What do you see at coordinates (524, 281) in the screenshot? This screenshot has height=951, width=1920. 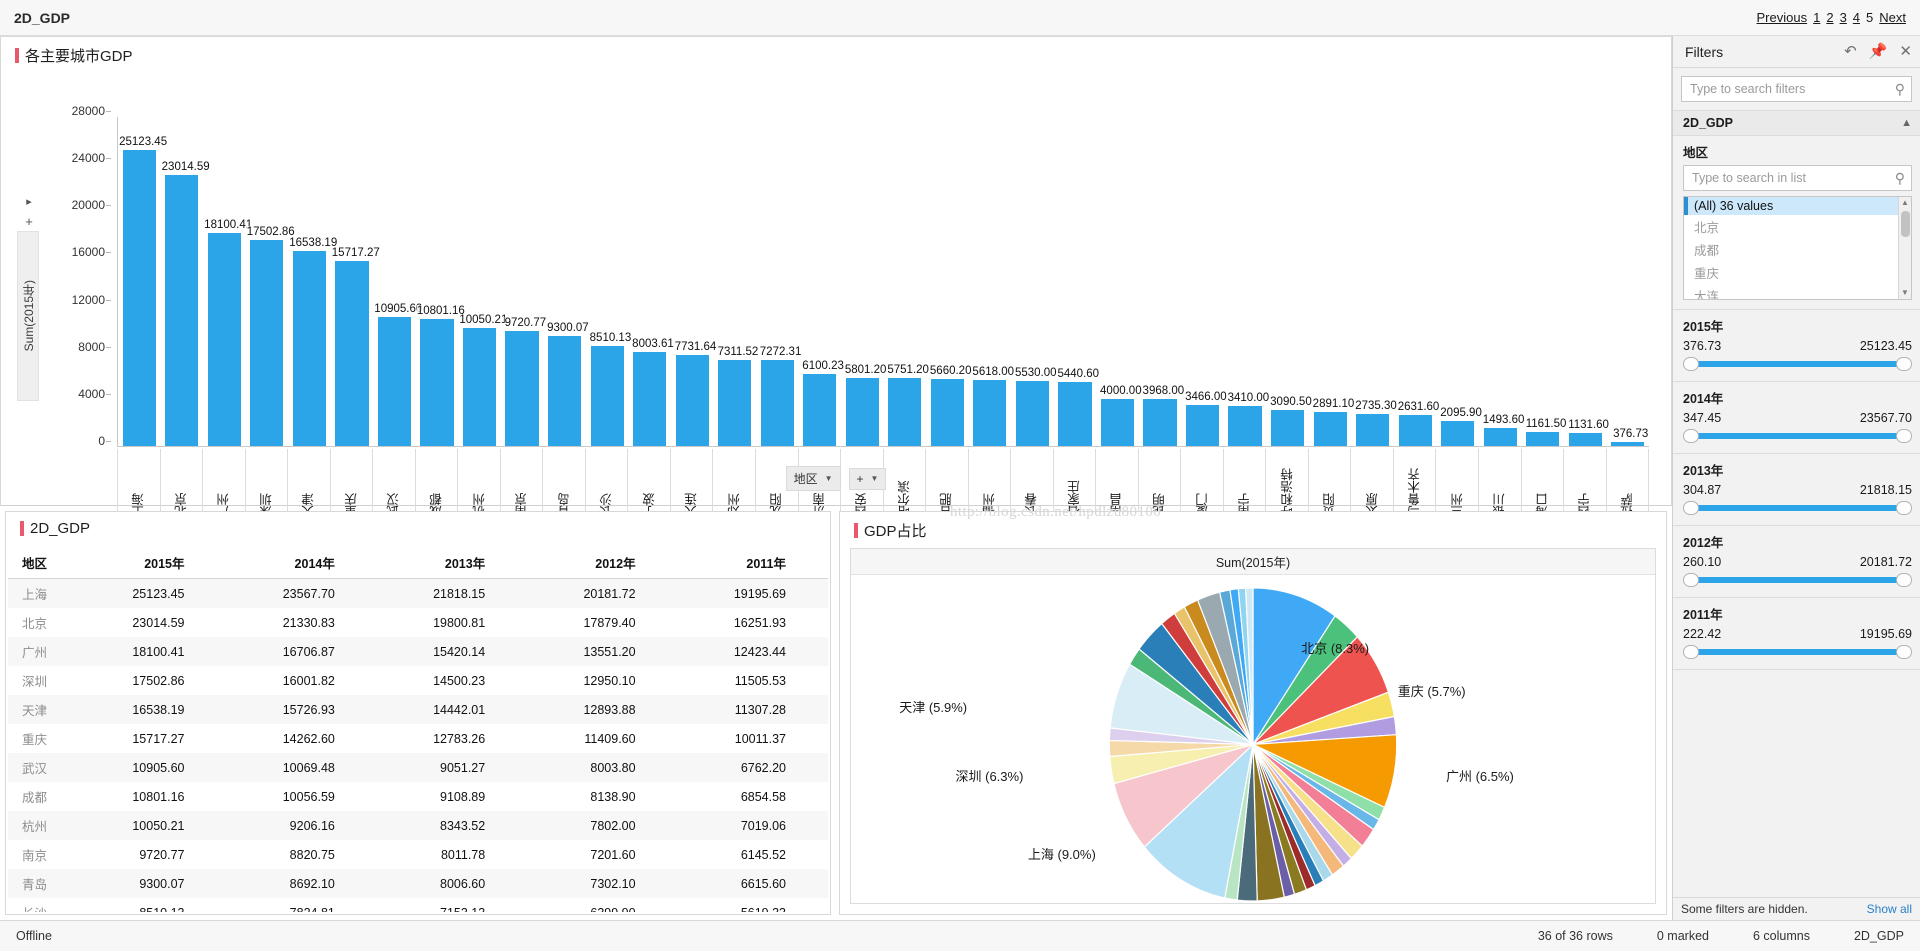 I see `bar-column: 9720.77` at bounding box center [524, 281].